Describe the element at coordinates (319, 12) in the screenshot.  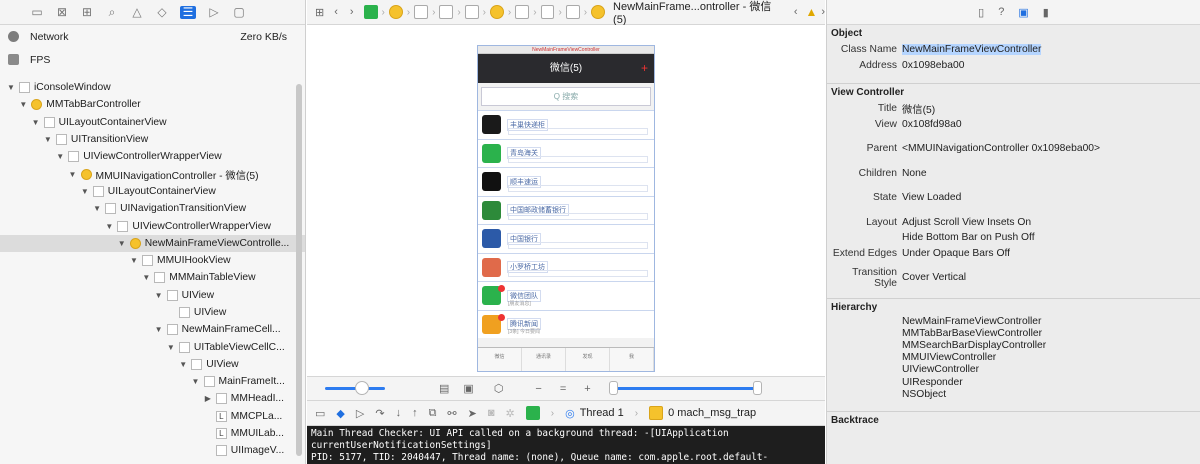
I see `grid-icon: ⊞` at that location.